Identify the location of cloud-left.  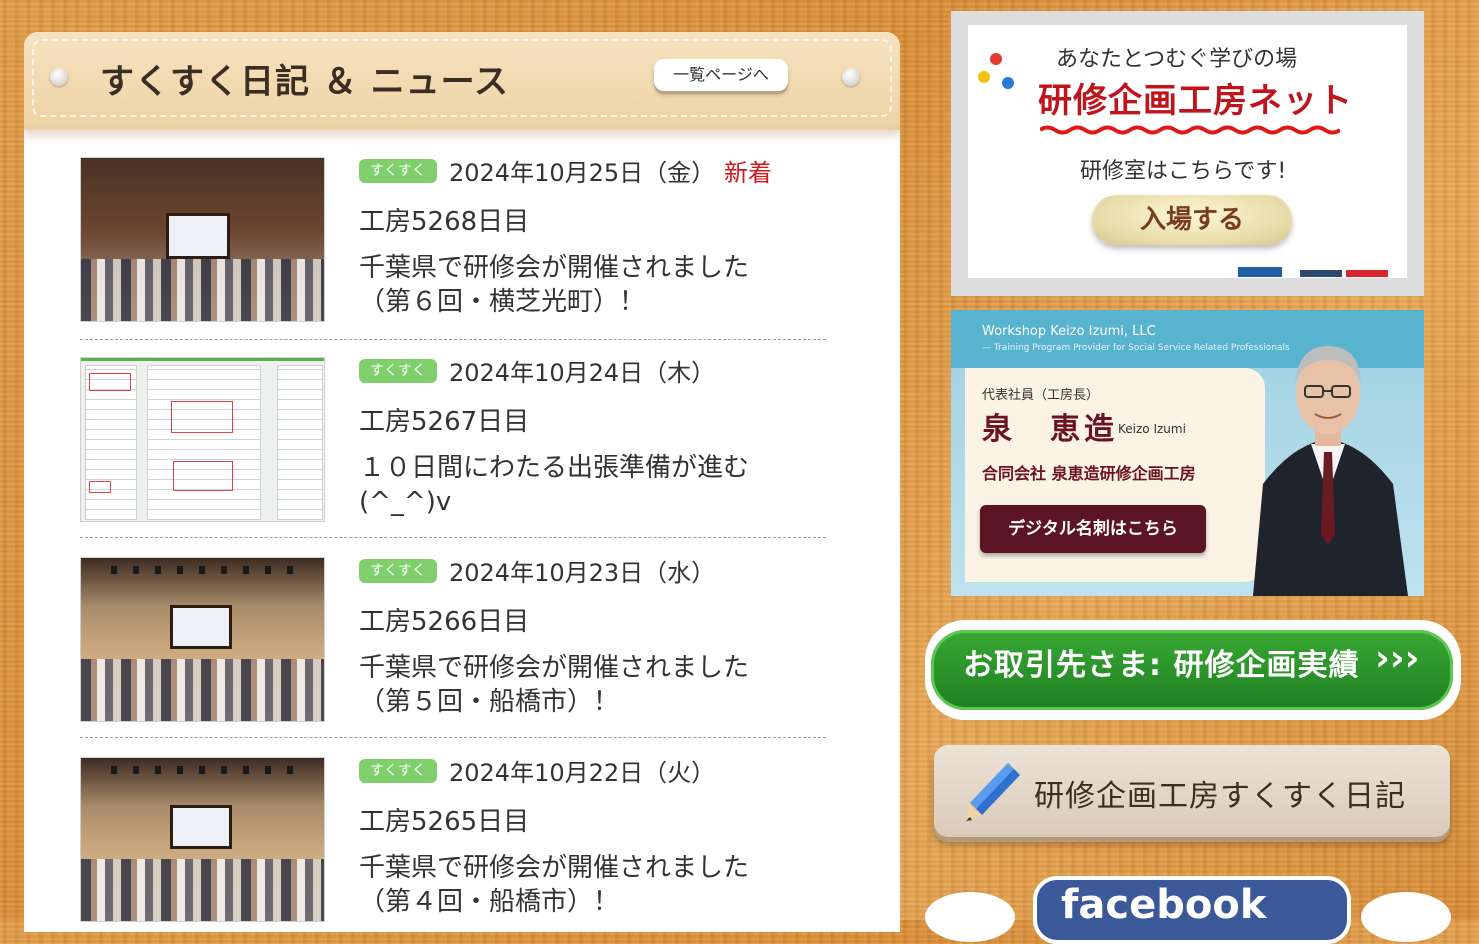
(970, 917).